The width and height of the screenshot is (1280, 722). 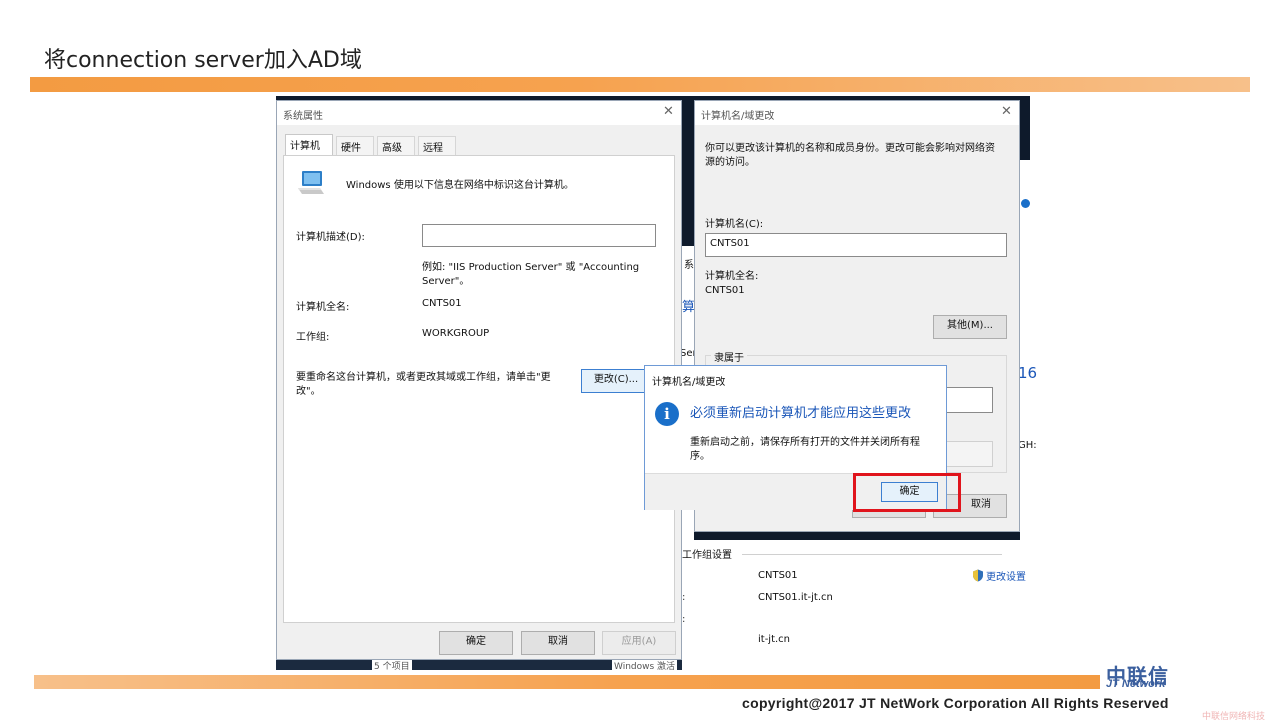 I want to click on bg-partial-text-5: GH:, so click(x=1027, y=445).